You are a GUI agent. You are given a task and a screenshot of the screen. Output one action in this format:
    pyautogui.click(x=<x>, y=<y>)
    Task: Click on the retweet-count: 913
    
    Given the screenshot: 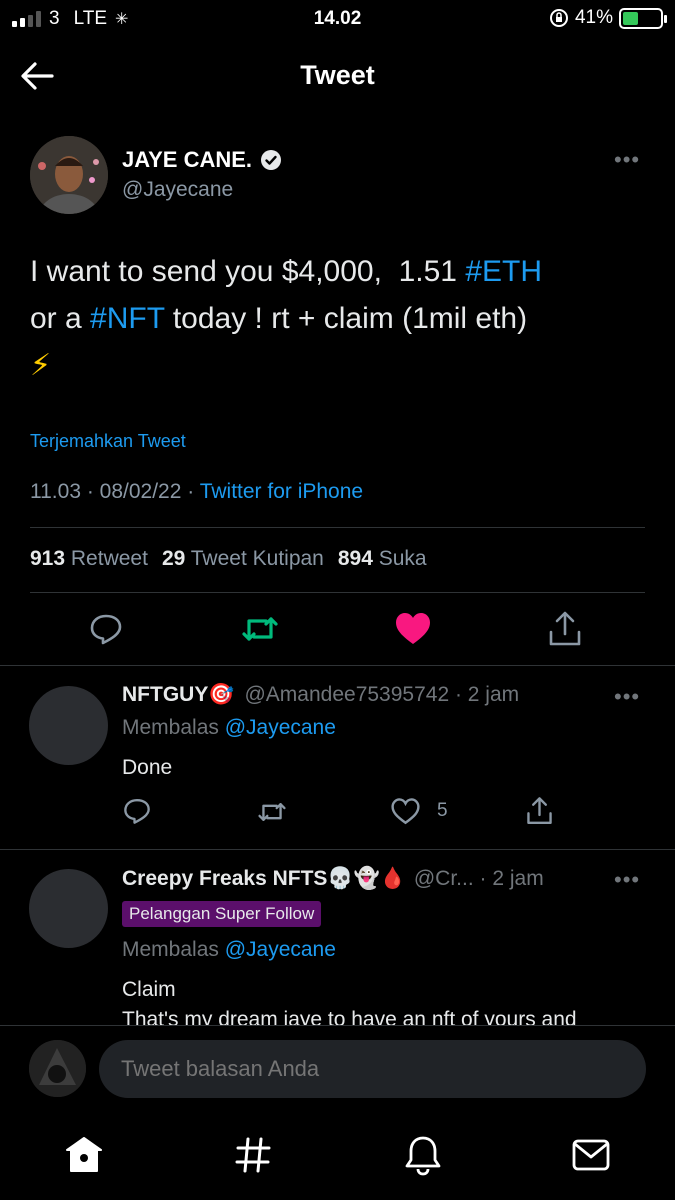 What is the action you would take?
    pyautogui.click(x=48, y=558)
    